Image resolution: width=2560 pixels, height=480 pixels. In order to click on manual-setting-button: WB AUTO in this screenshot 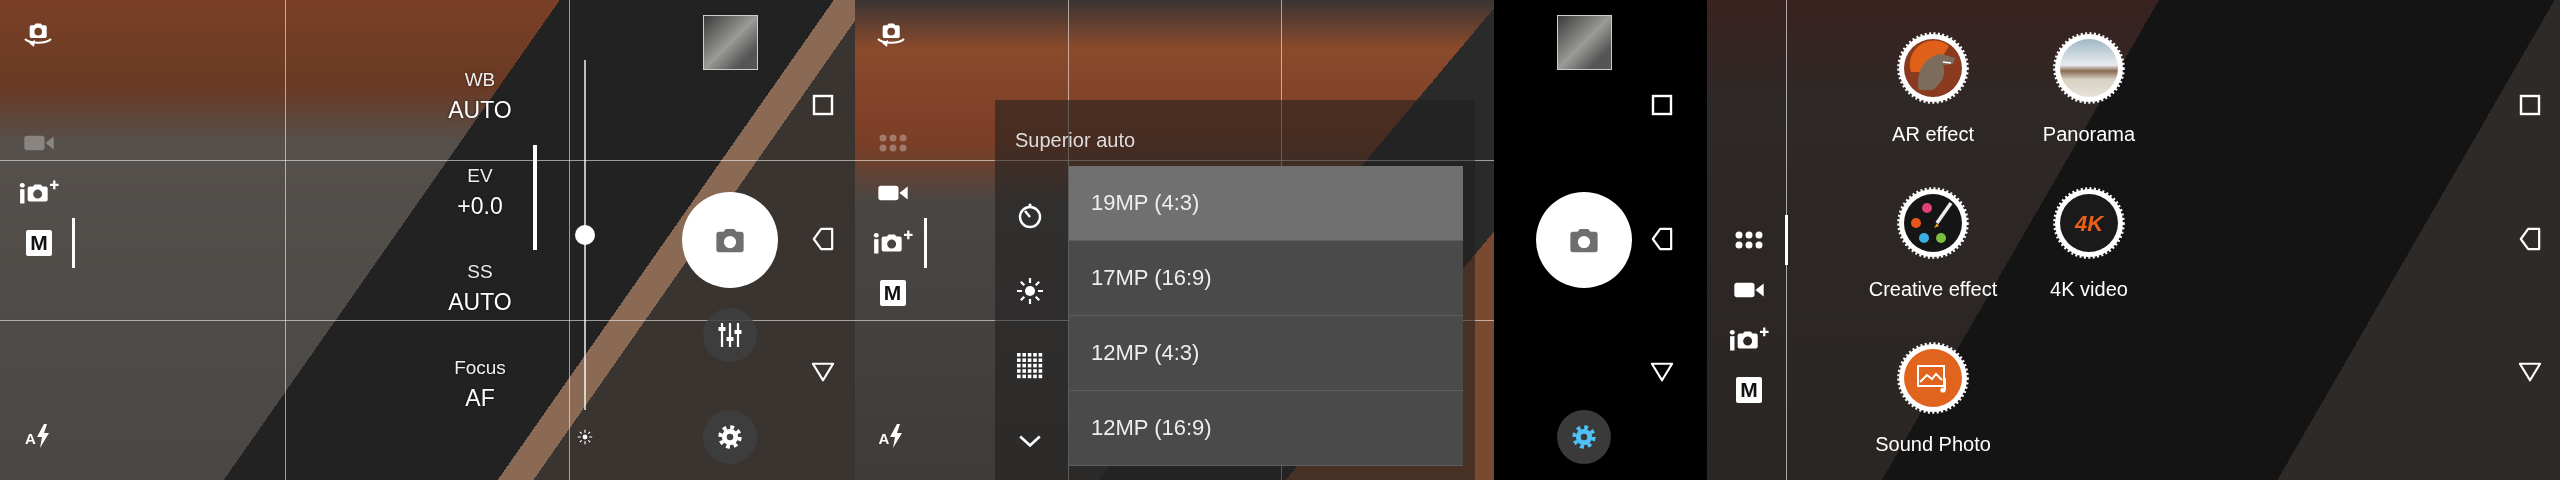, I will do `click(480, 110)`.